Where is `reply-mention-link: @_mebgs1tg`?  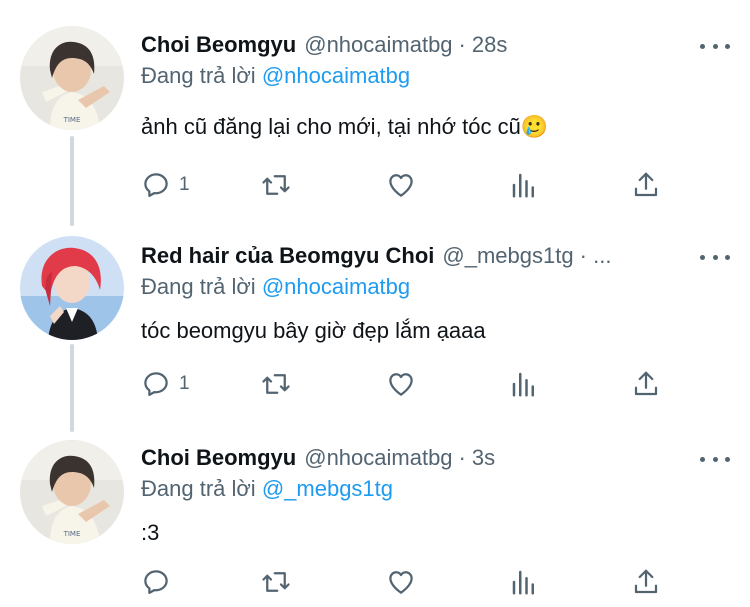
reply-mention-link: @_mebgs1tg is located at coordinates (327, 488).